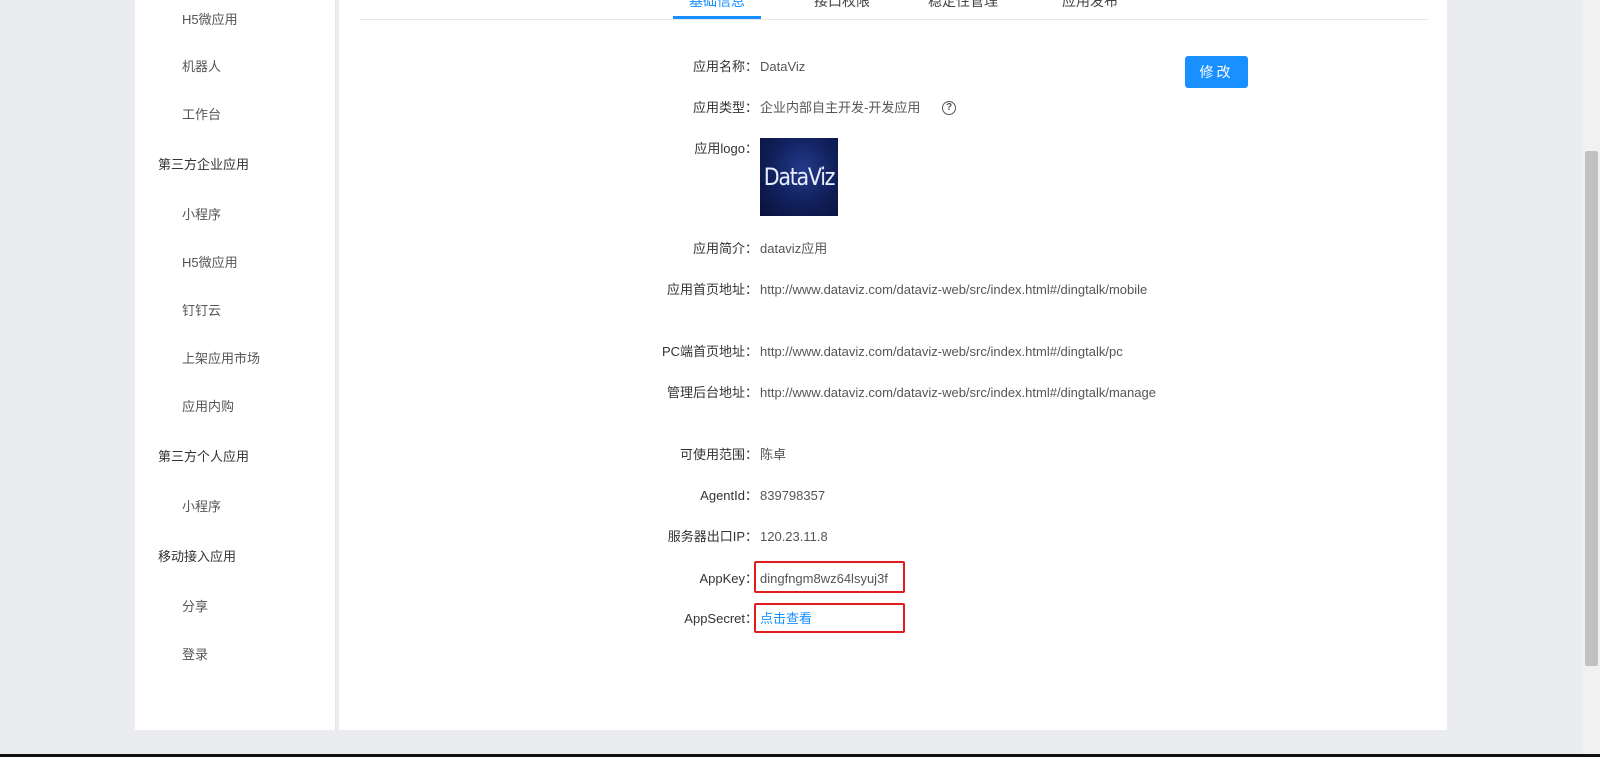 The image size is (1600, 757). I want to click on app-secret-highlight-box, so click(829, 618).